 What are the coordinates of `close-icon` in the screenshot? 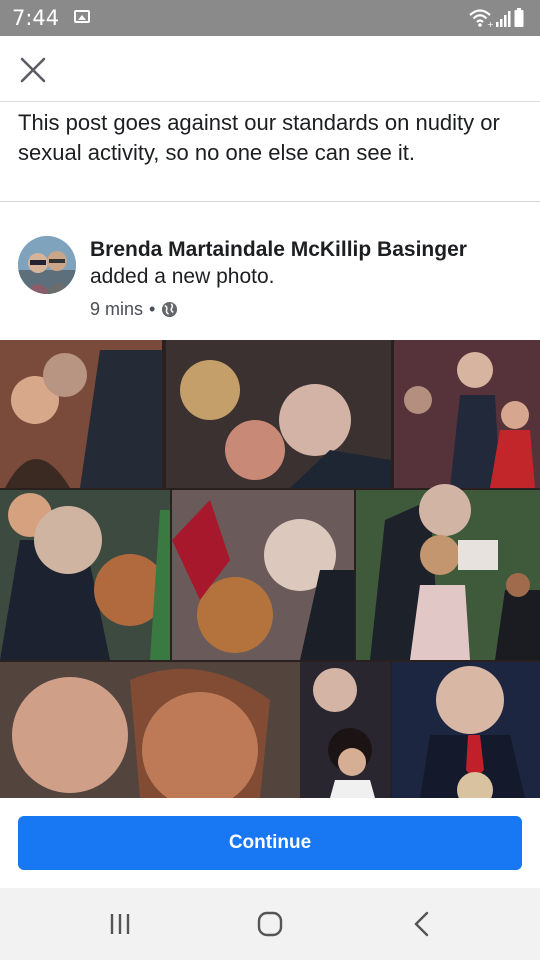 It's located at (33, 69).